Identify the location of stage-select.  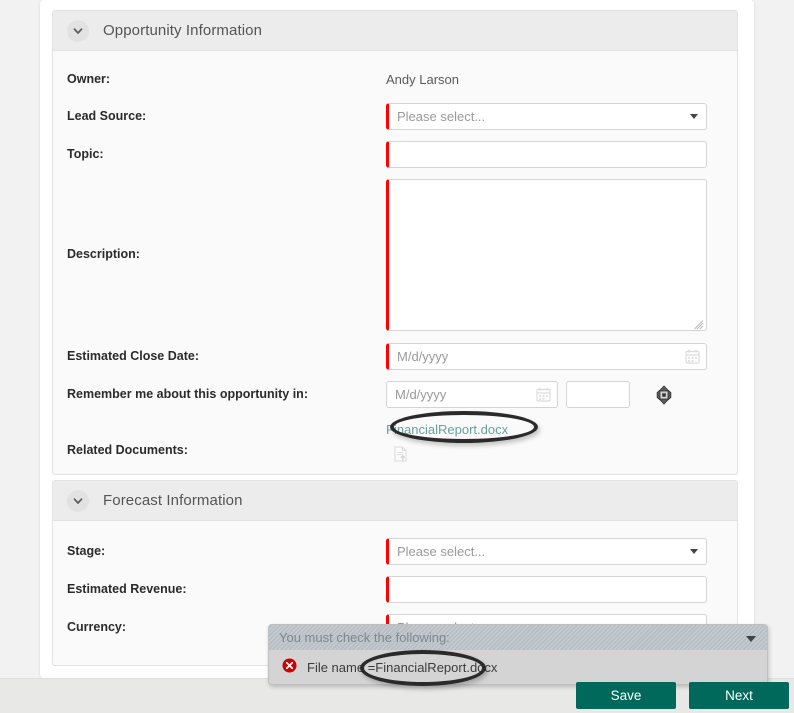
(546, 551).